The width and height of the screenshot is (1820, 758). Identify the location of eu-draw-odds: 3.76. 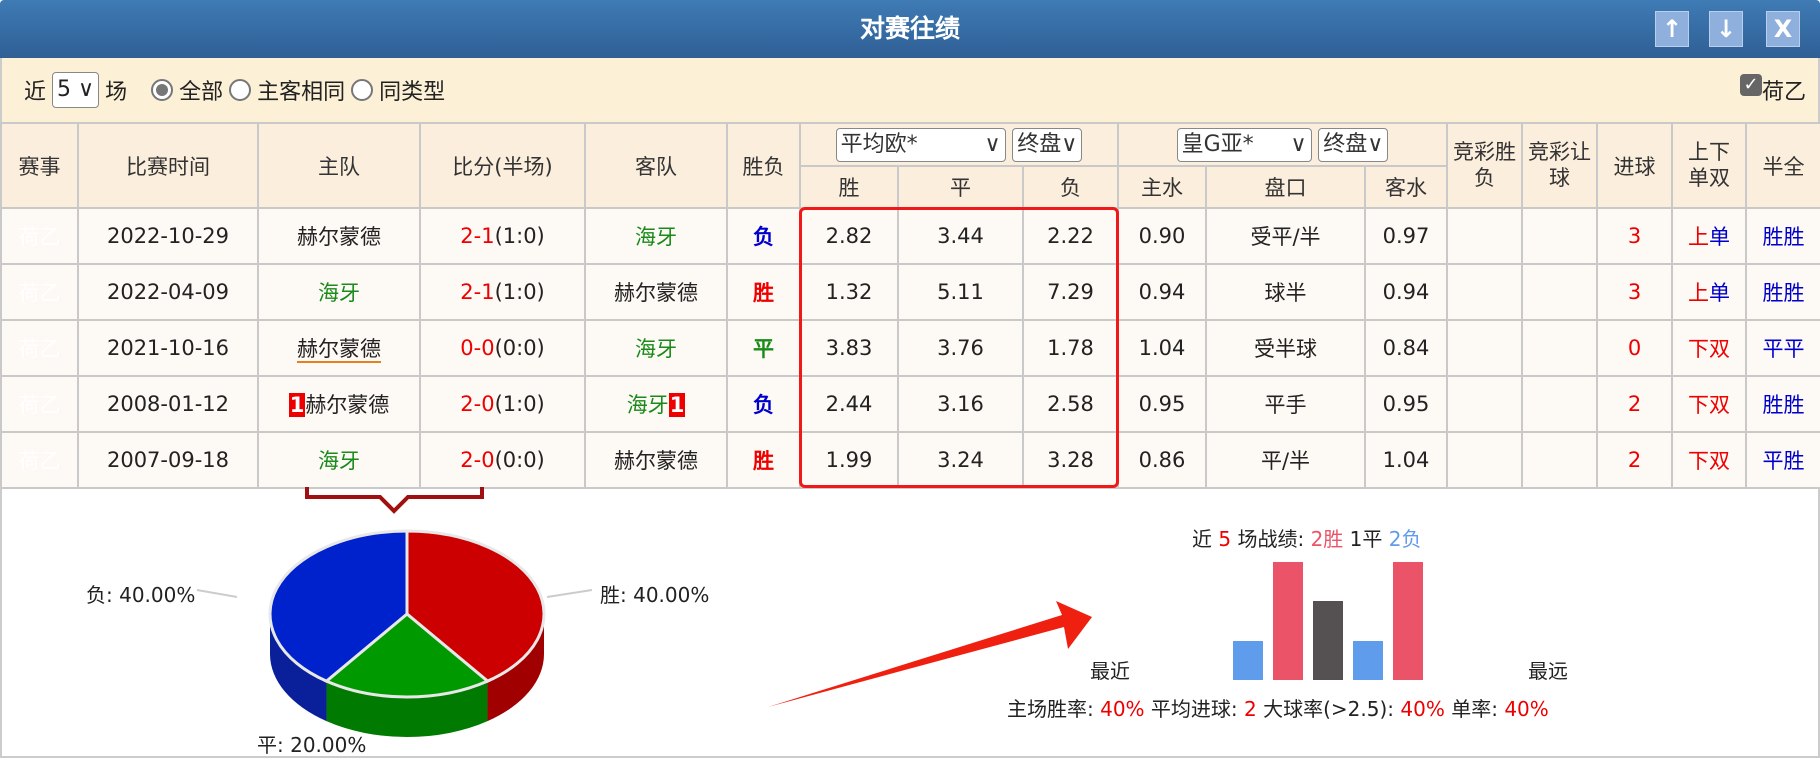
(960, 348).